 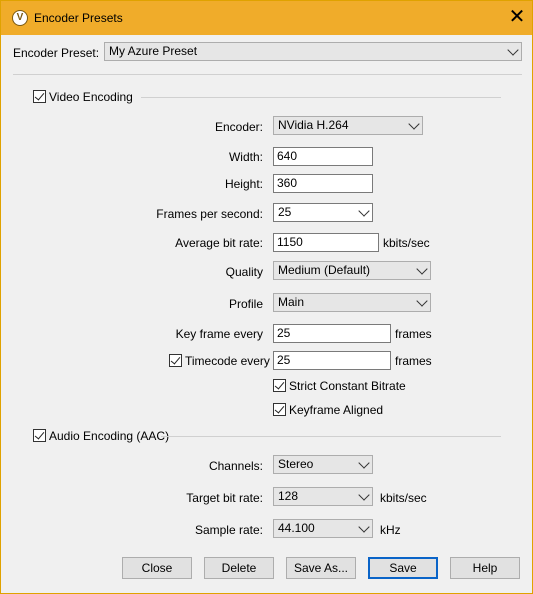 What do you see at coordinates (279, 385) in the screenshot?
I see `strict-cbr-checkbox` at bounding box center [279, 385].